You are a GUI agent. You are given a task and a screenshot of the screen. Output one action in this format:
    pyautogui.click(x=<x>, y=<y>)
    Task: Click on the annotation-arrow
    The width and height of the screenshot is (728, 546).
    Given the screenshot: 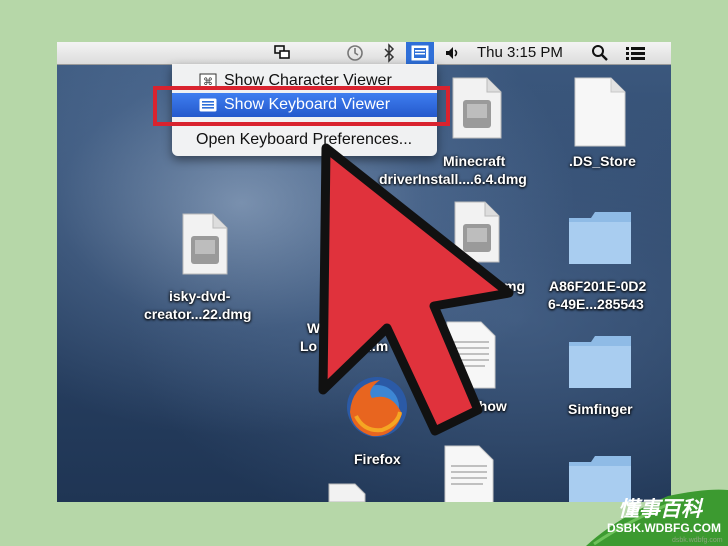 What is the action you would take?
    pyautogui.click(x=416, y=289)
    